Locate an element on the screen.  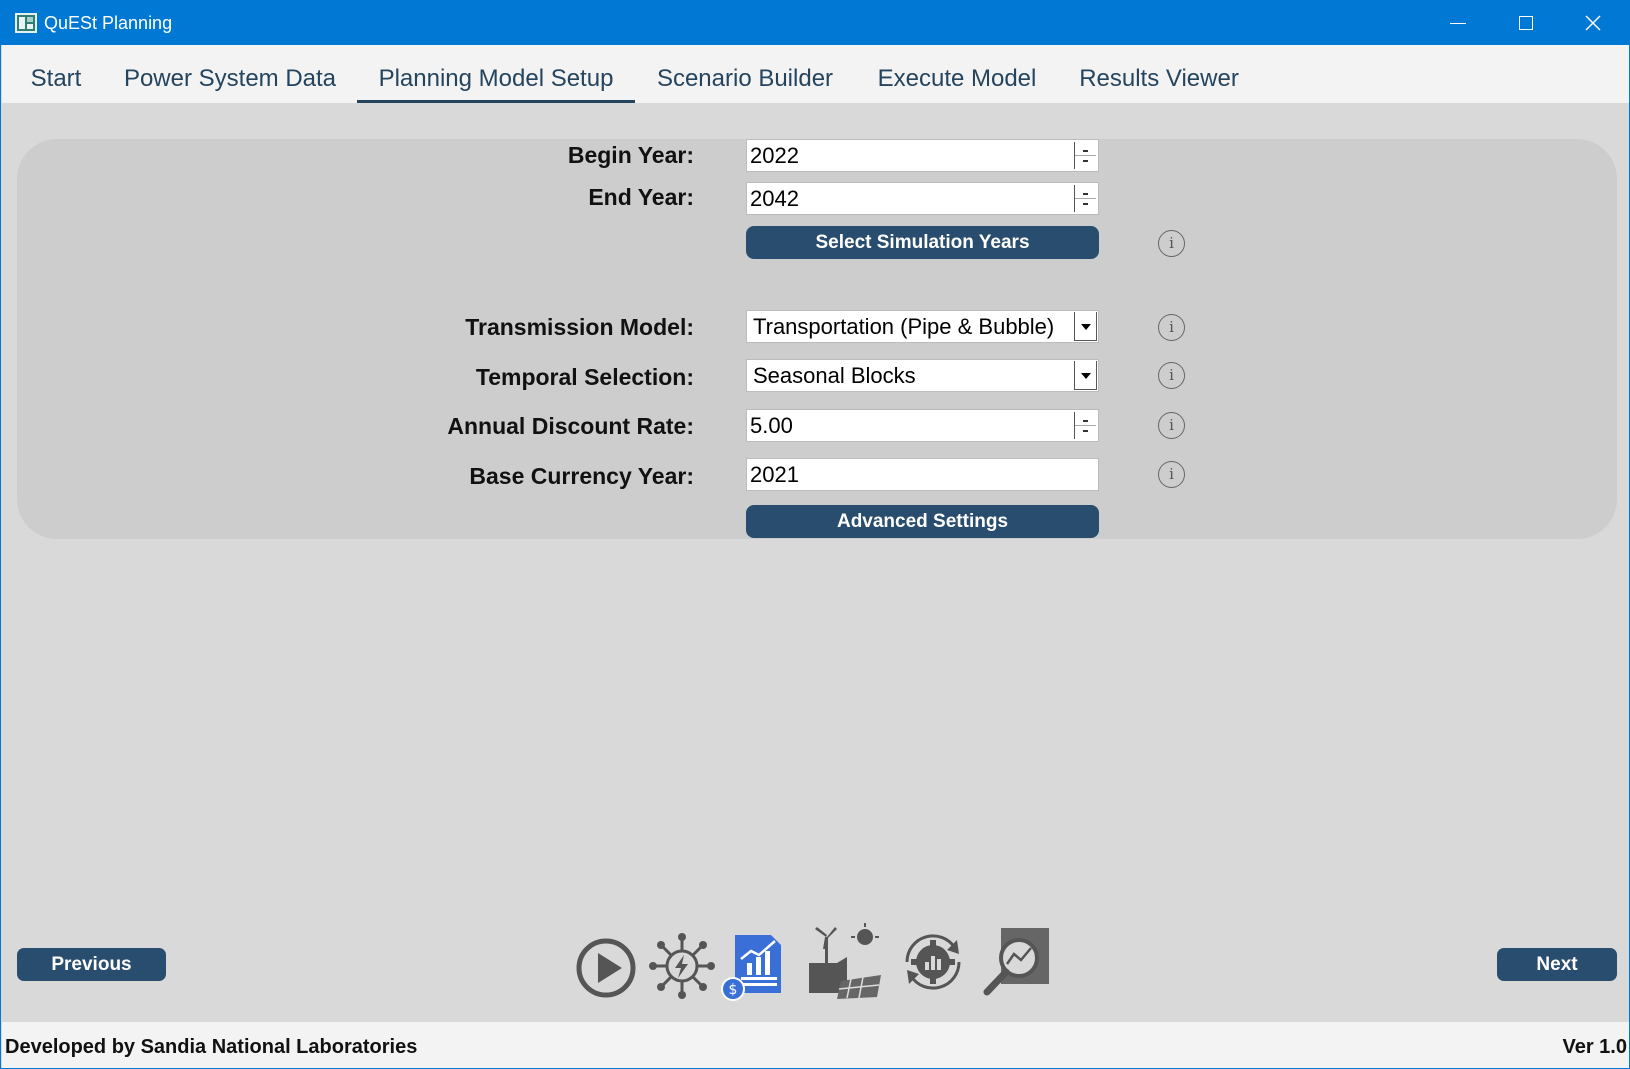
maximize-icon is located at coordinates (1526, 23).